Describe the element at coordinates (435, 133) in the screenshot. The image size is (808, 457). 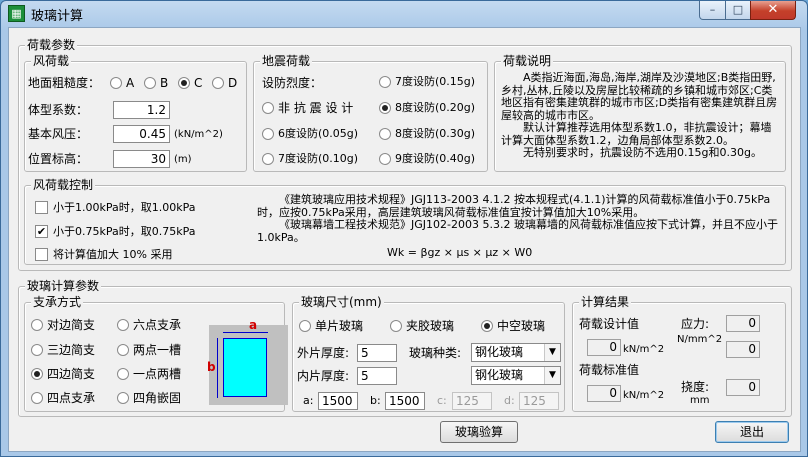
I see `seismic-option-8-030: 8度设防(0.30g)` at that location.